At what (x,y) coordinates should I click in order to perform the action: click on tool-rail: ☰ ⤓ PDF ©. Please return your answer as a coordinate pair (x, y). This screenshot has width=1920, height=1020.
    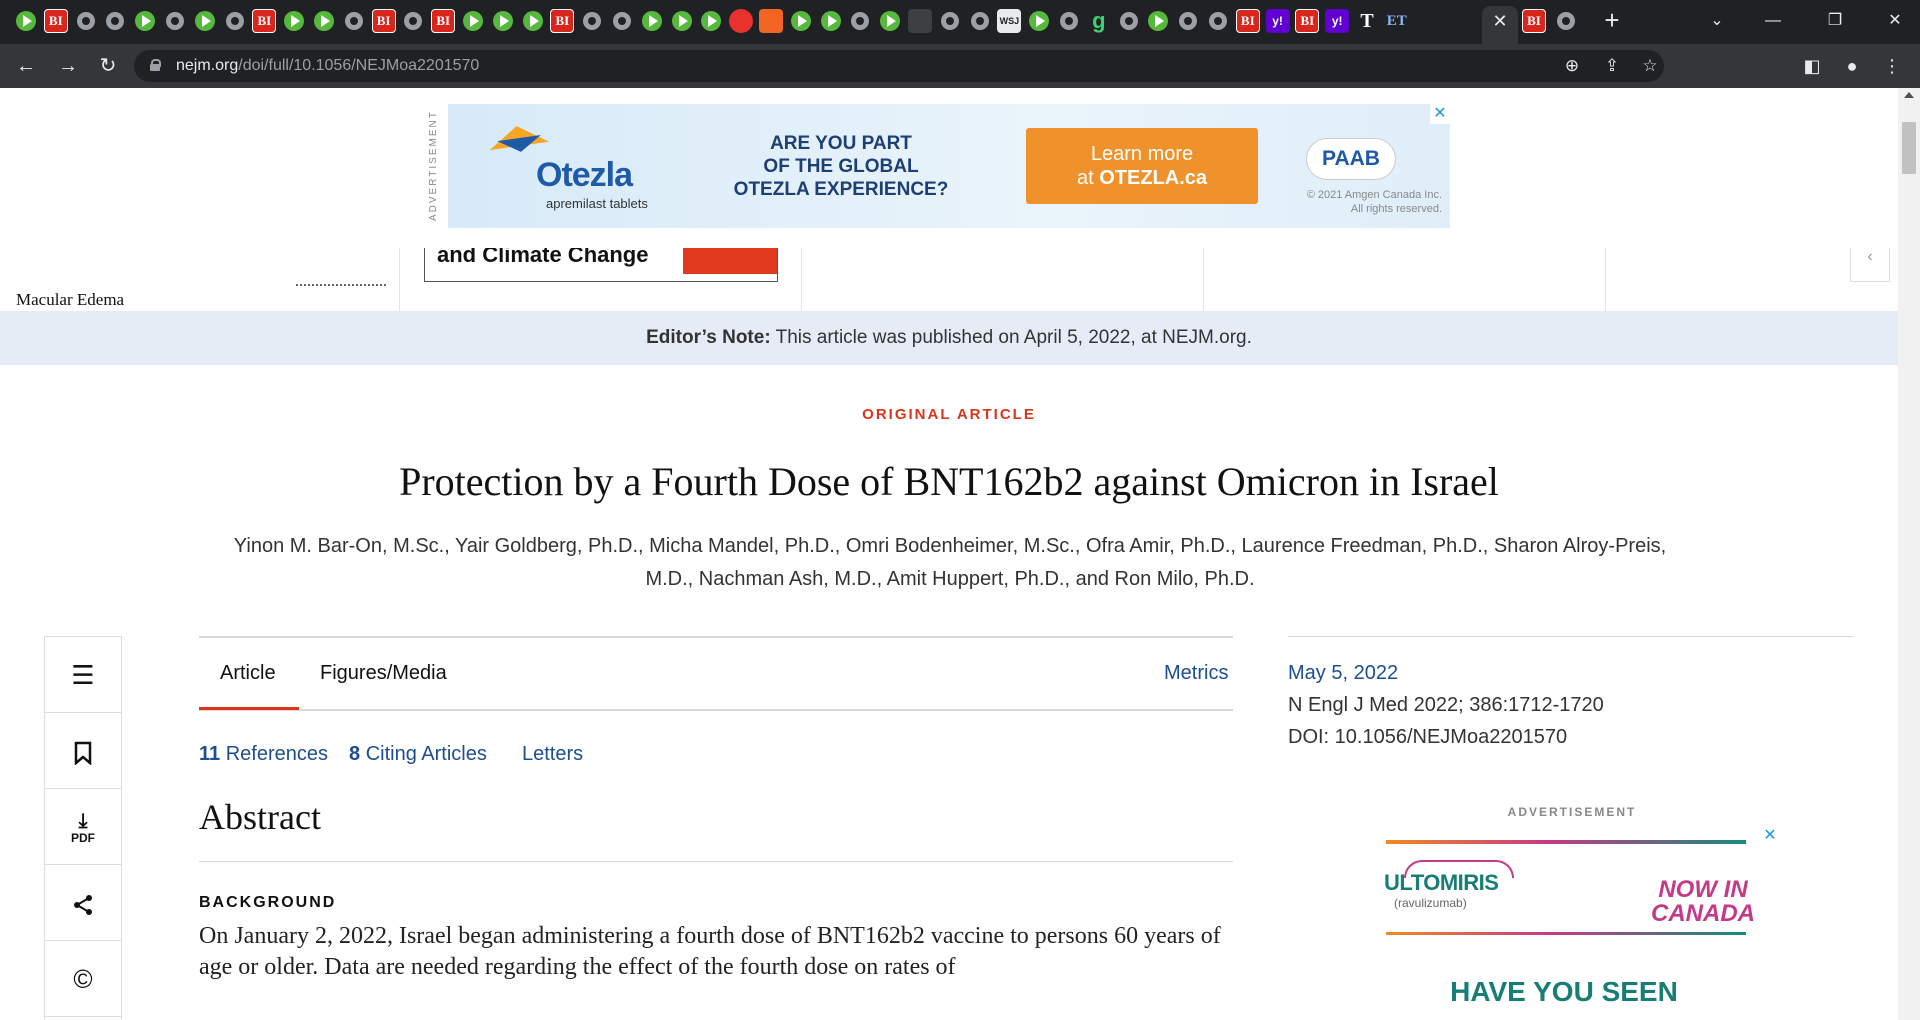
    Looking at the image, I should click on (83, 828).